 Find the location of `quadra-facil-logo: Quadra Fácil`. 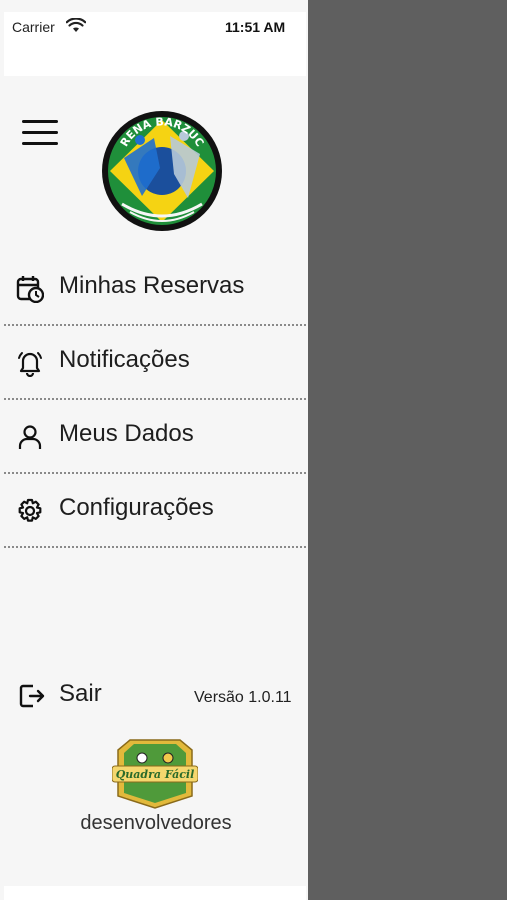

quadra-facil-logo: Quadra Fácil is located at coordinates (155, 774).